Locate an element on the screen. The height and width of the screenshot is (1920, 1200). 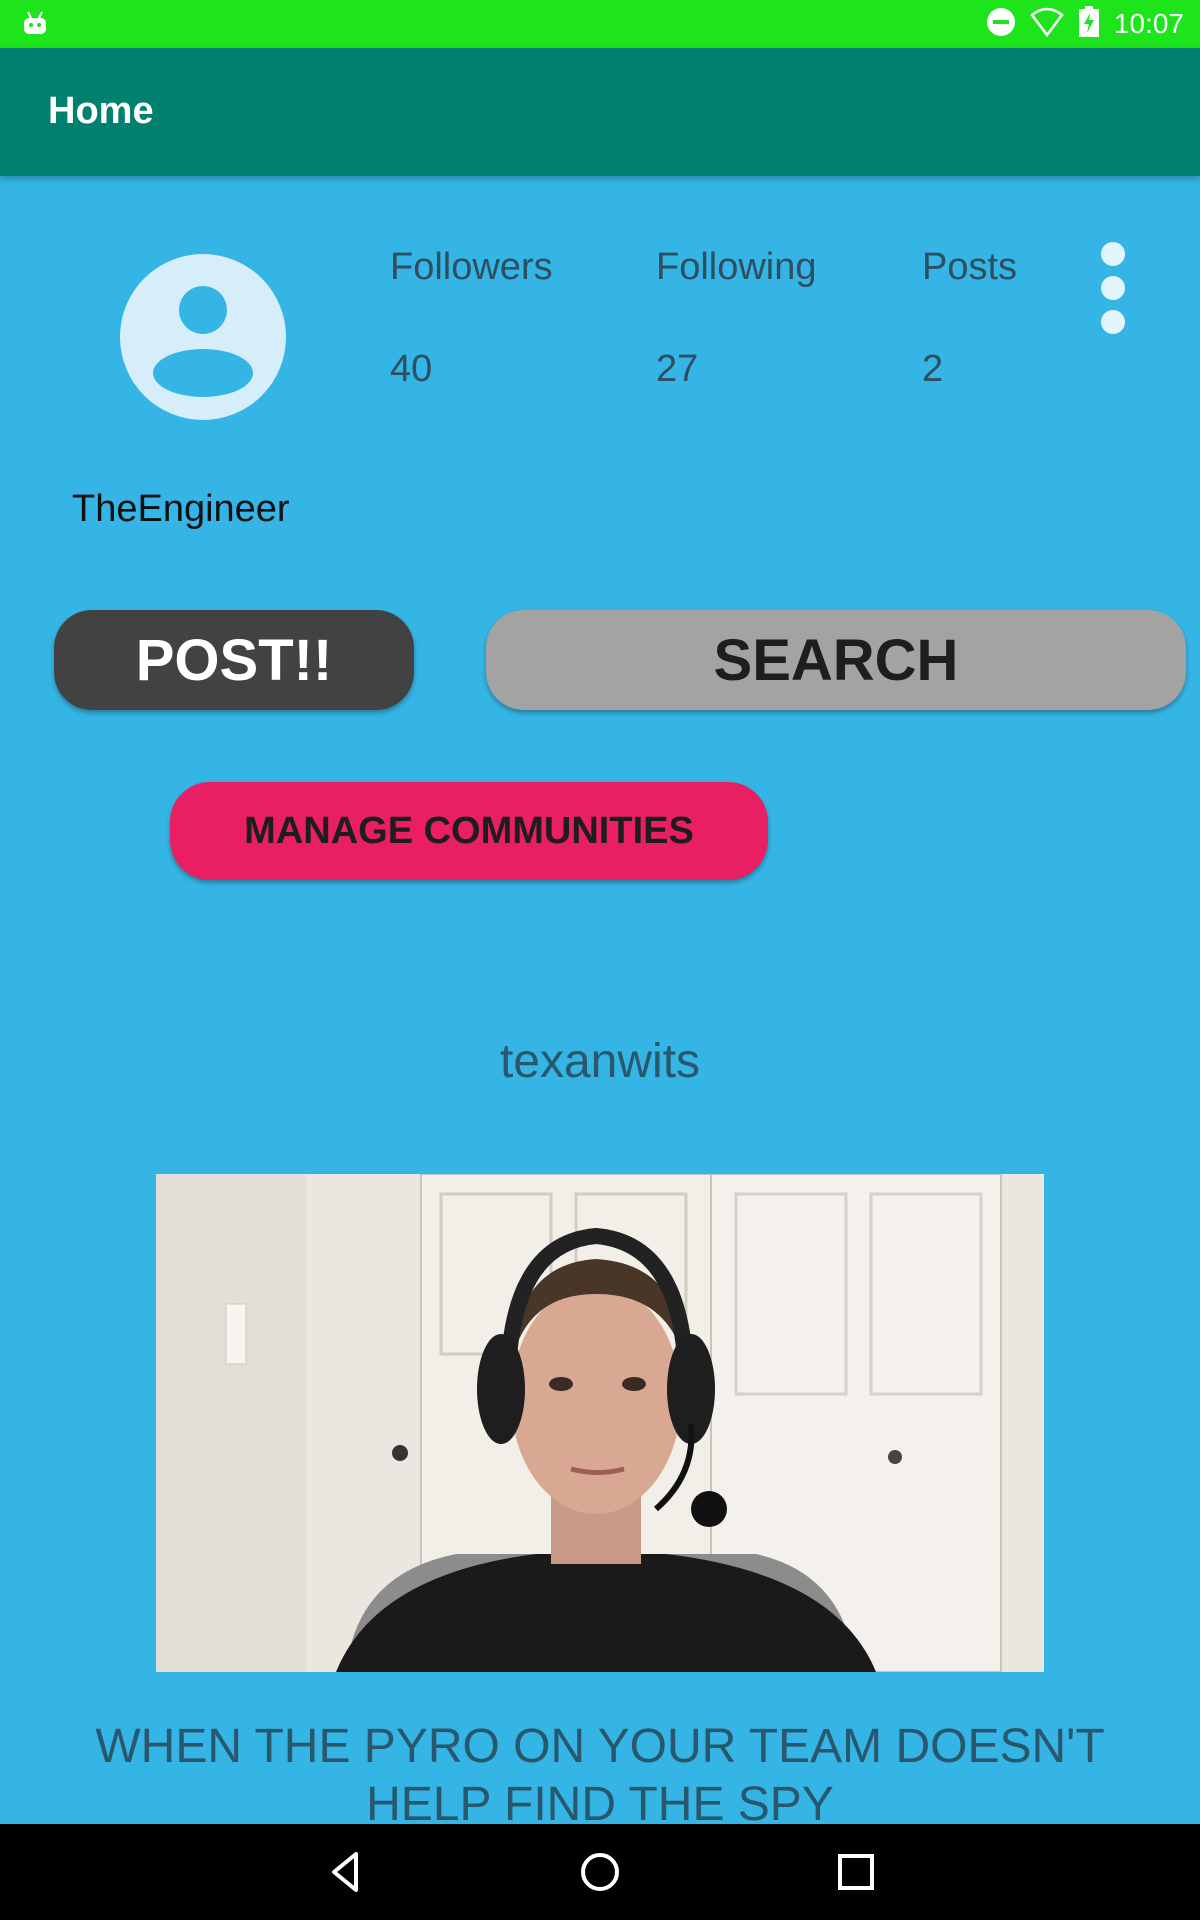
followers-label: Followers is located at coordinates (471, 267).